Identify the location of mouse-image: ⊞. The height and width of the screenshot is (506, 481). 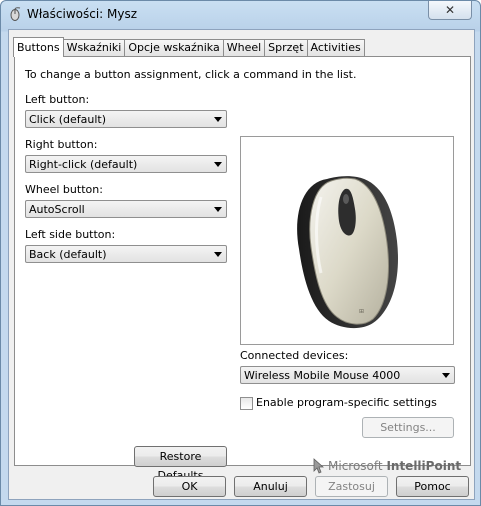
(347, 252).